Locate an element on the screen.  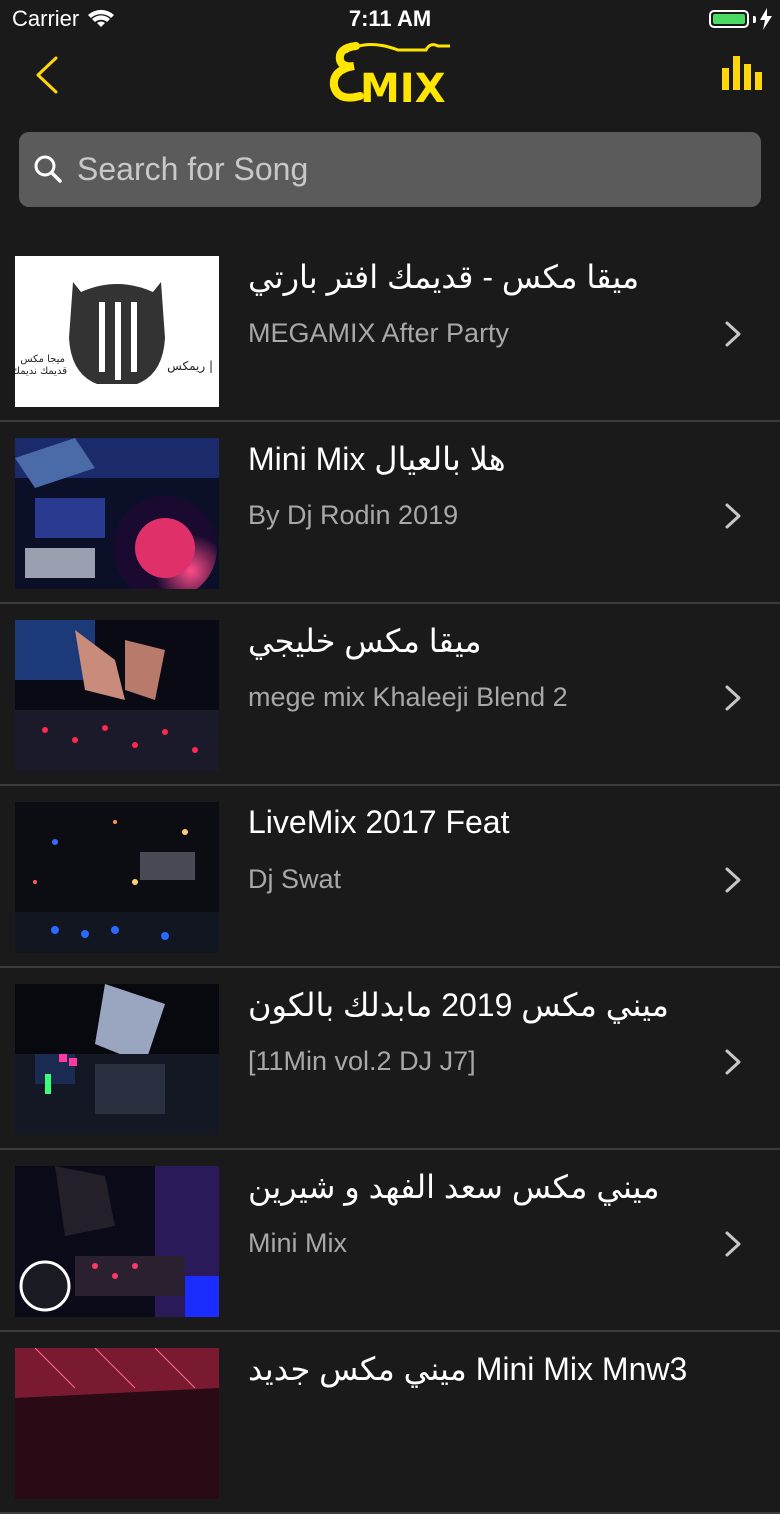
song-subtitle: [11Min vol.2 DJ J7] is located at coordinates (362, 1061).